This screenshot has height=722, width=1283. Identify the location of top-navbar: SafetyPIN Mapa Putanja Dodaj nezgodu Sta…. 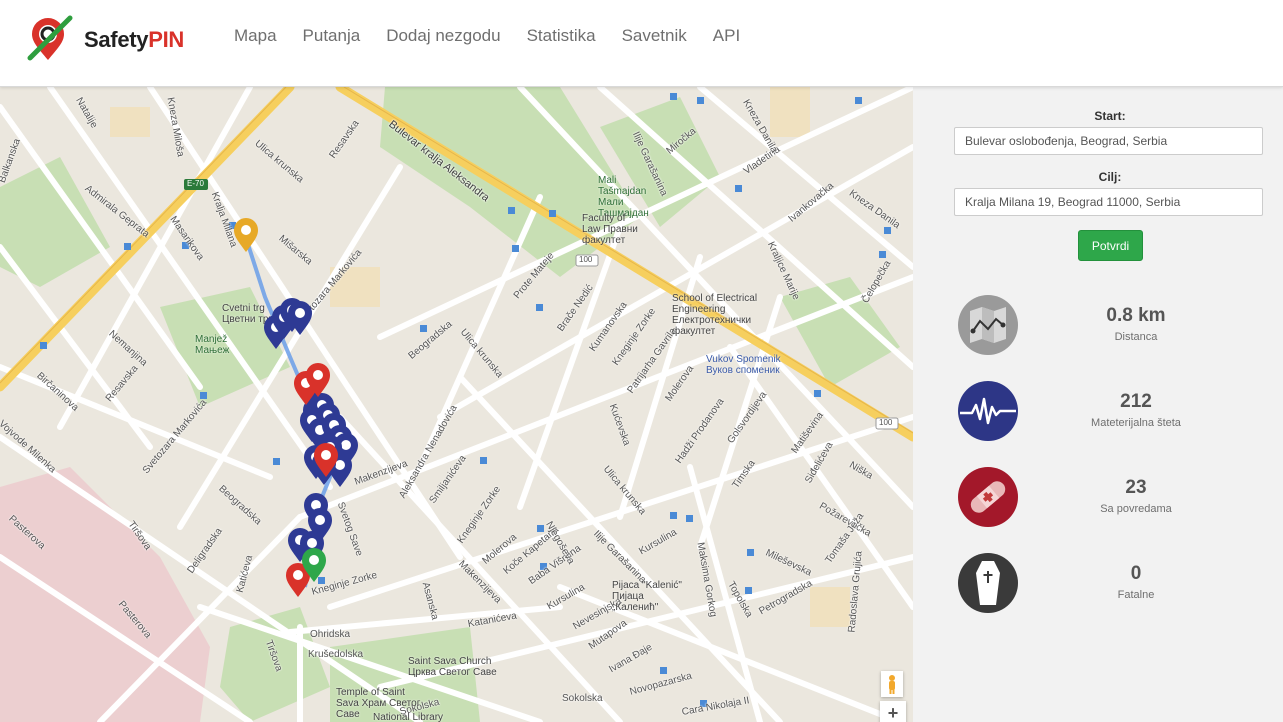
(641, 43).